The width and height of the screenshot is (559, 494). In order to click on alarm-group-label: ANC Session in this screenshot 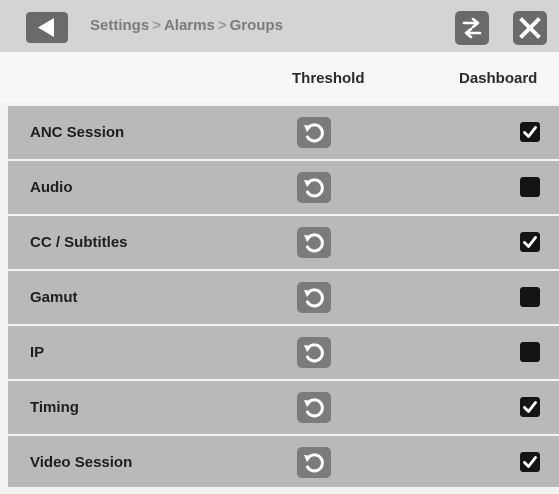, I will do `click(77, 132)`.